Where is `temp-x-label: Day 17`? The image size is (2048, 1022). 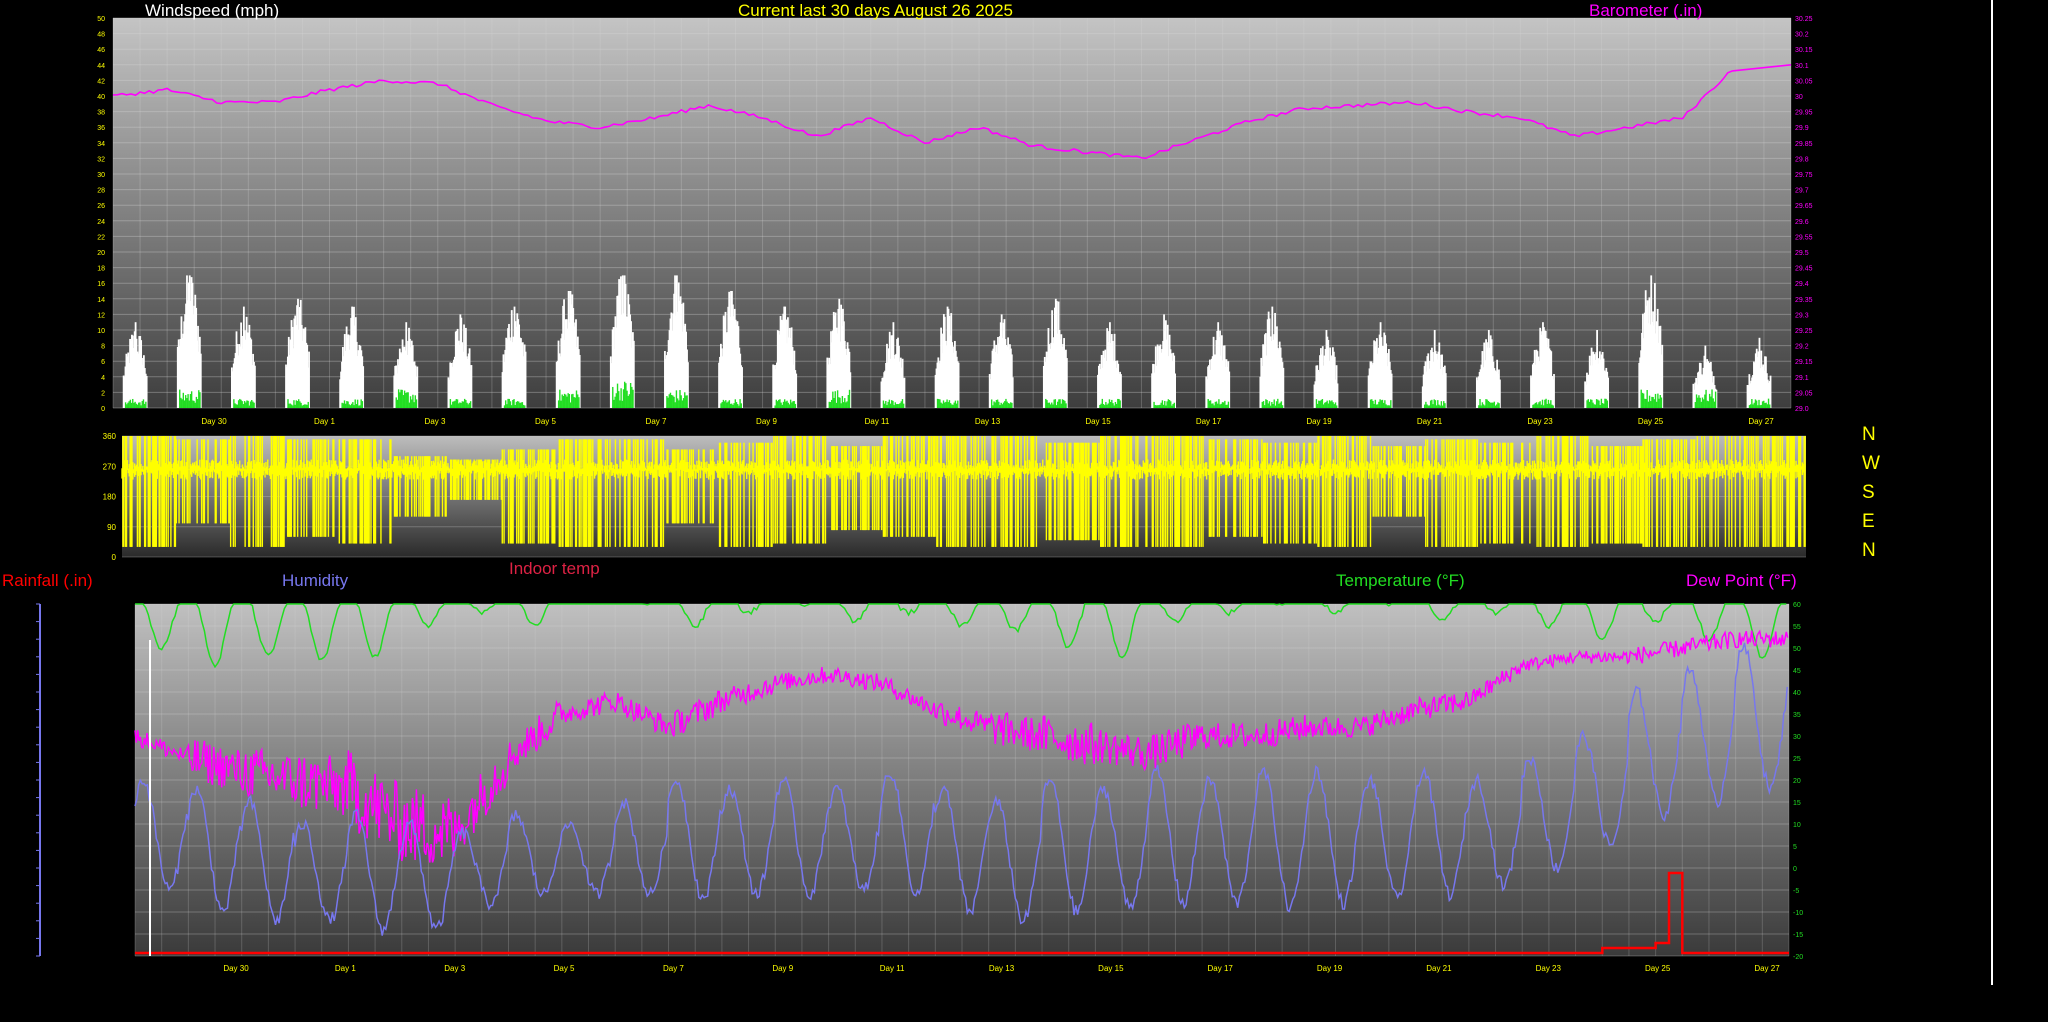 temp-x-label: Day 17 is located at coordinates (1221, 968).